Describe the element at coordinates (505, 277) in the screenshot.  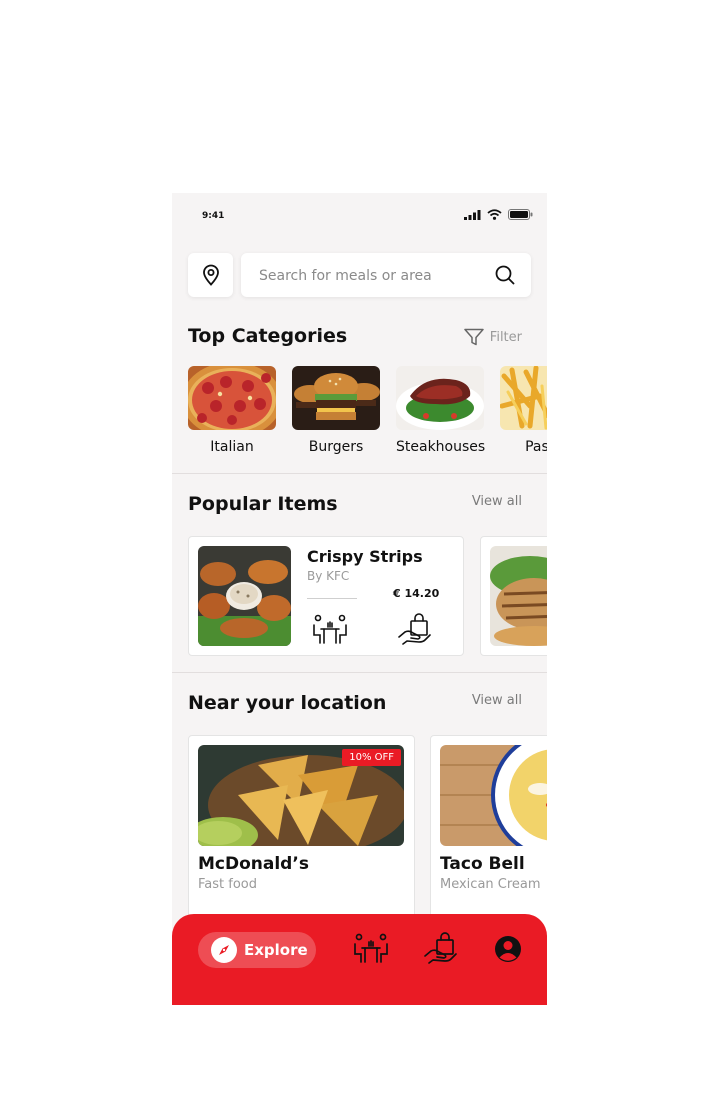
I see `search-icon` at that location.